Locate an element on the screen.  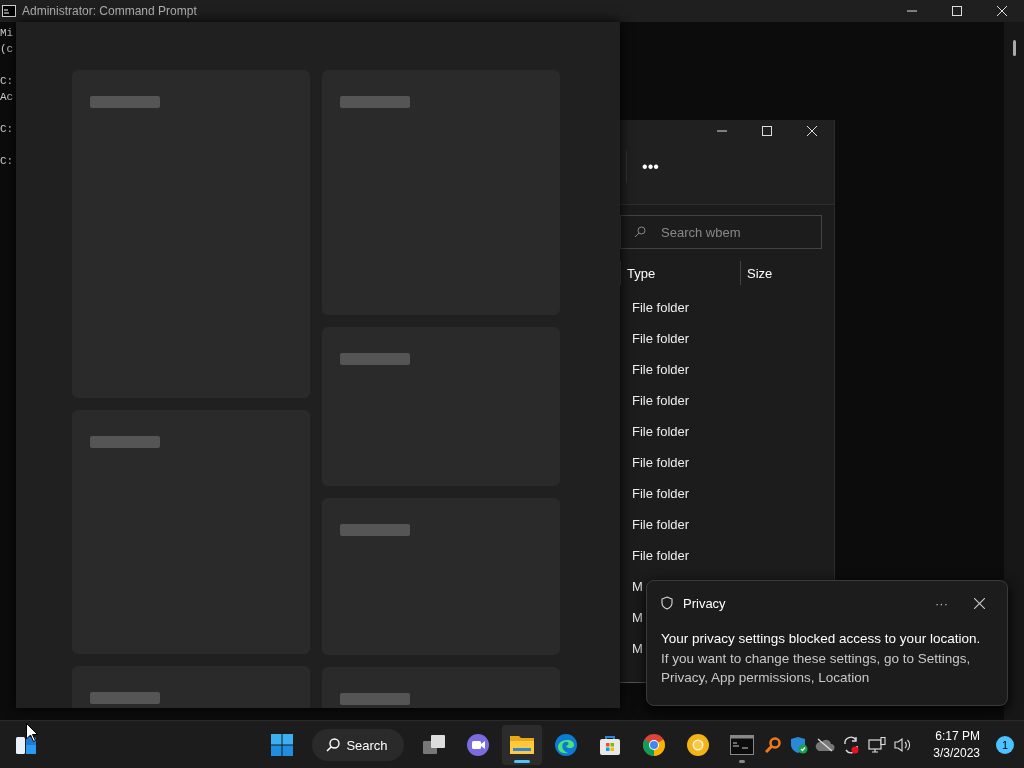
overlapping-squares-icon is located at coordinates (433, 745).